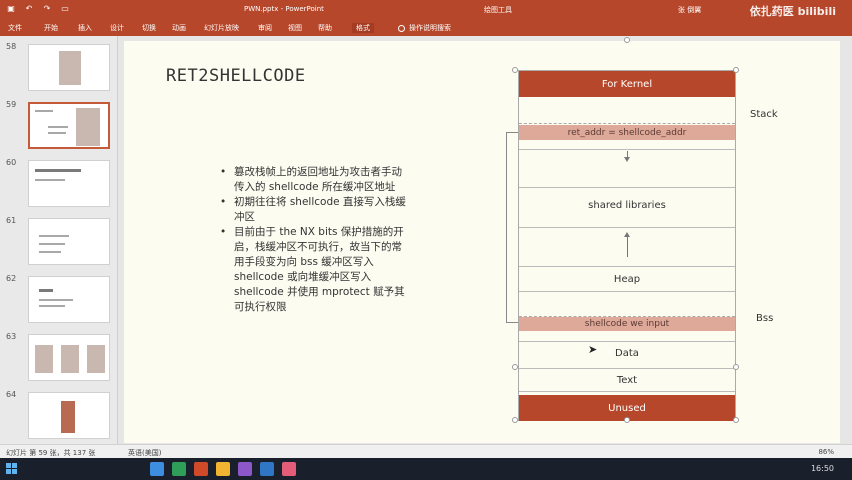 This screenshot has height=480, width=852. What do you see at coordinates (822, 468) in the screenshot?
I see `clock: 16:50` at bounding box center [822, 468].